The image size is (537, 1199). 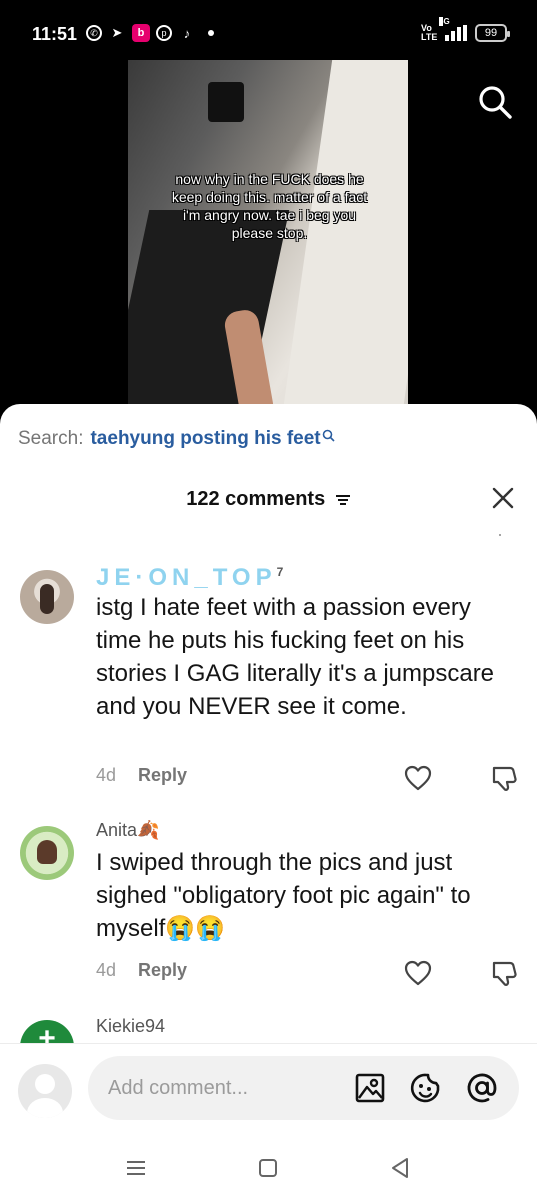 I want to click on volte-indicator: Vo LTE, so click(x=429, y=32).